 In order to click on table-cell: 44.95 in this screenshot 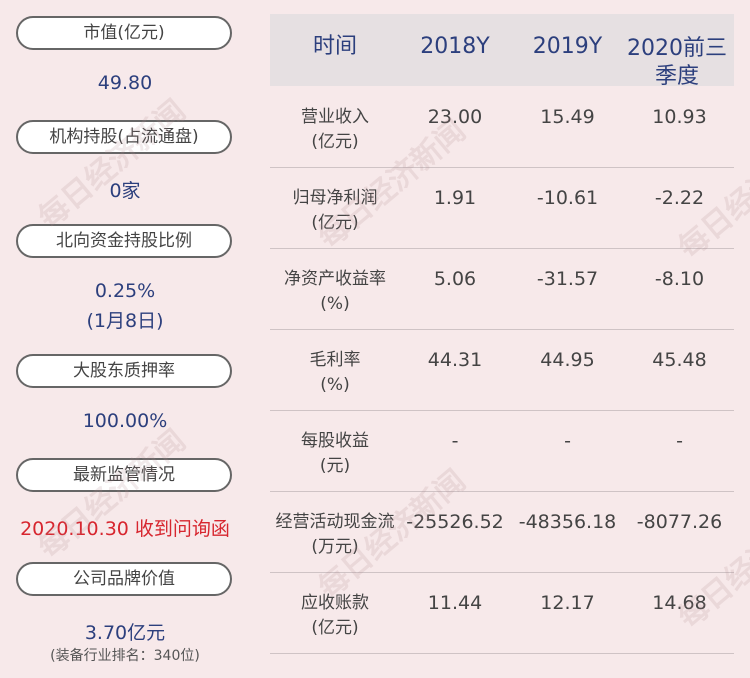, I will do `click(567, 360)`.